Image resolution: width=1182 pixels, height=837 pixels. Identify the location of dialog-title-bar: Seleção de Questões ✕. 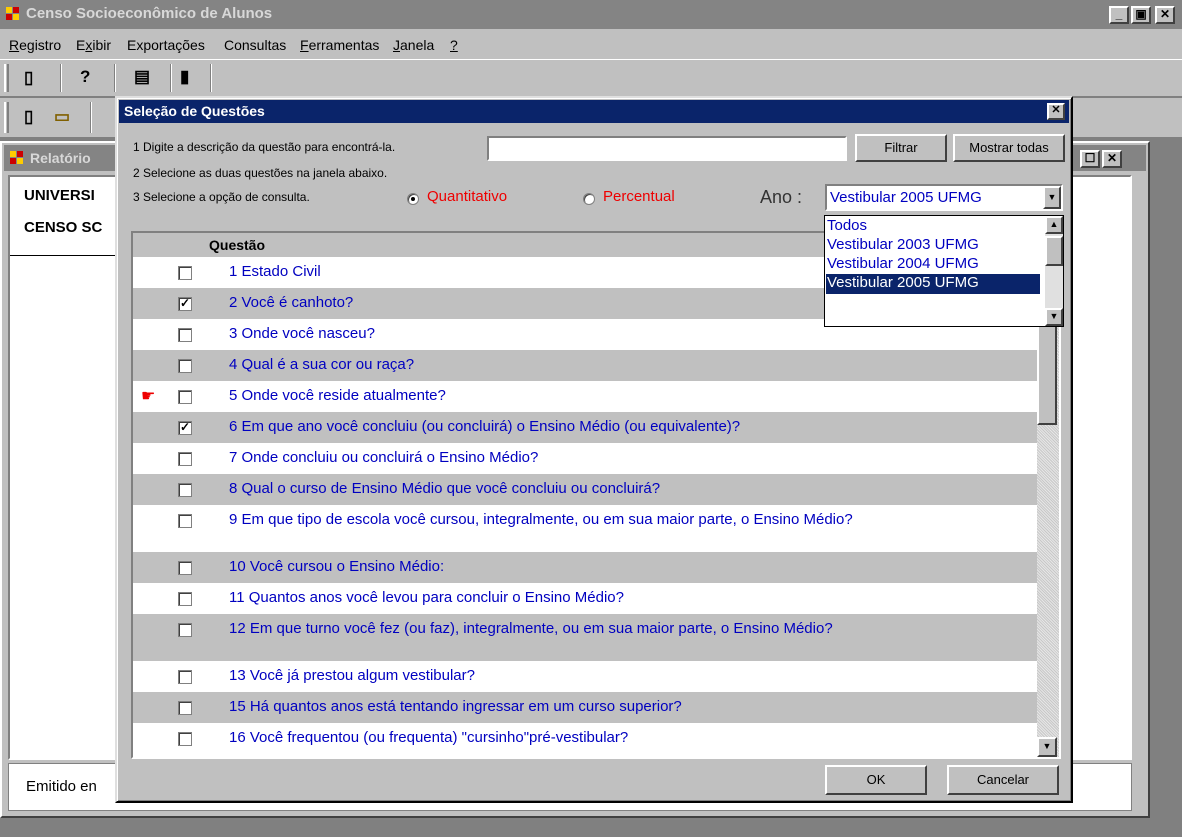
(594, 111).